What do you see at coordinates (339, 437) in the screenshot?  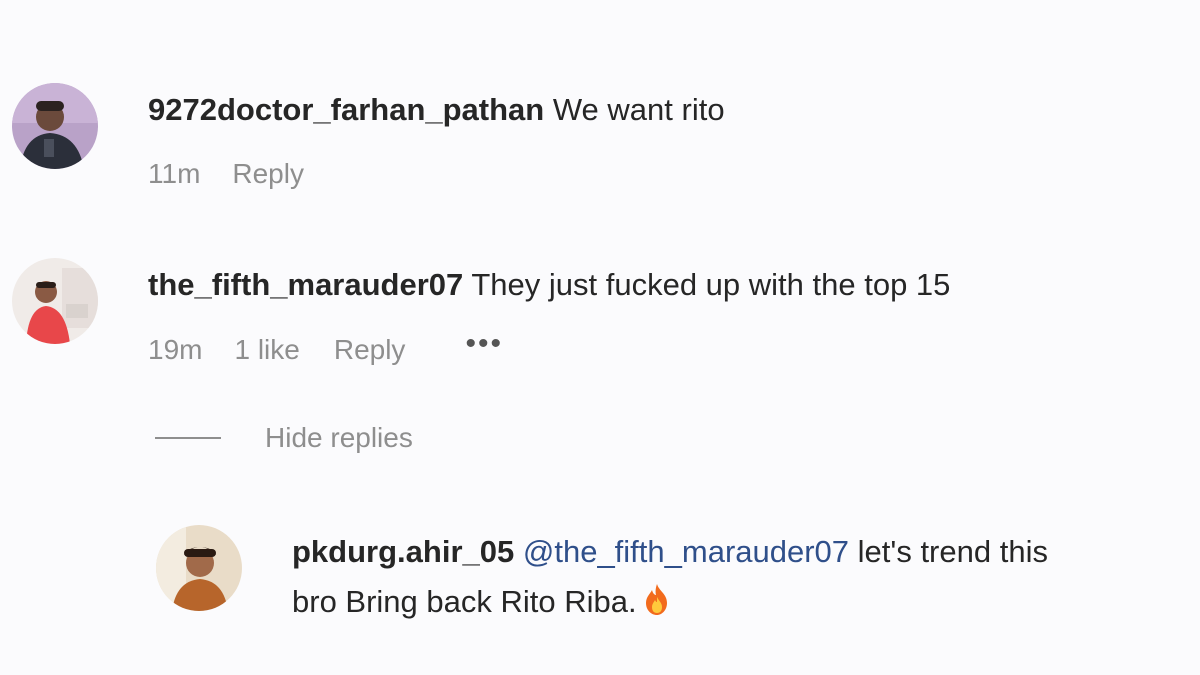 I see `hide-replies-label: Hide replies` at bounding box center [339, 437].